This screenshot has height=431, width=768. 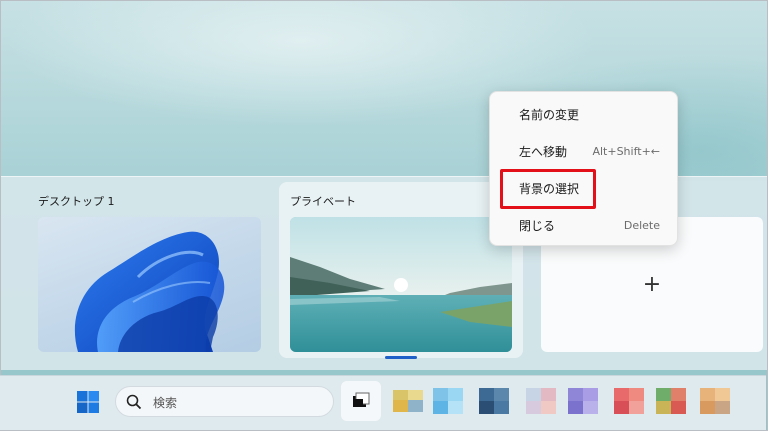 What do you see at coordinates (323, 201) in the screenshot?
I see `desktop-title-2: プライベート` at bounding box center [323, 201].